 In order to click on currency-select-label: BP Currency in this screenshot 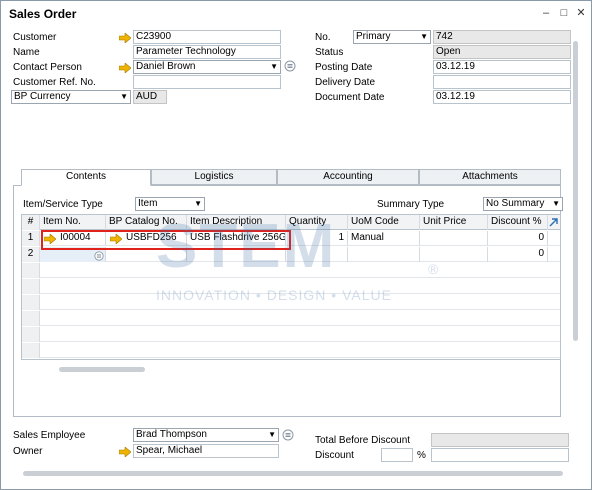, I will do `click(42, 96)`.